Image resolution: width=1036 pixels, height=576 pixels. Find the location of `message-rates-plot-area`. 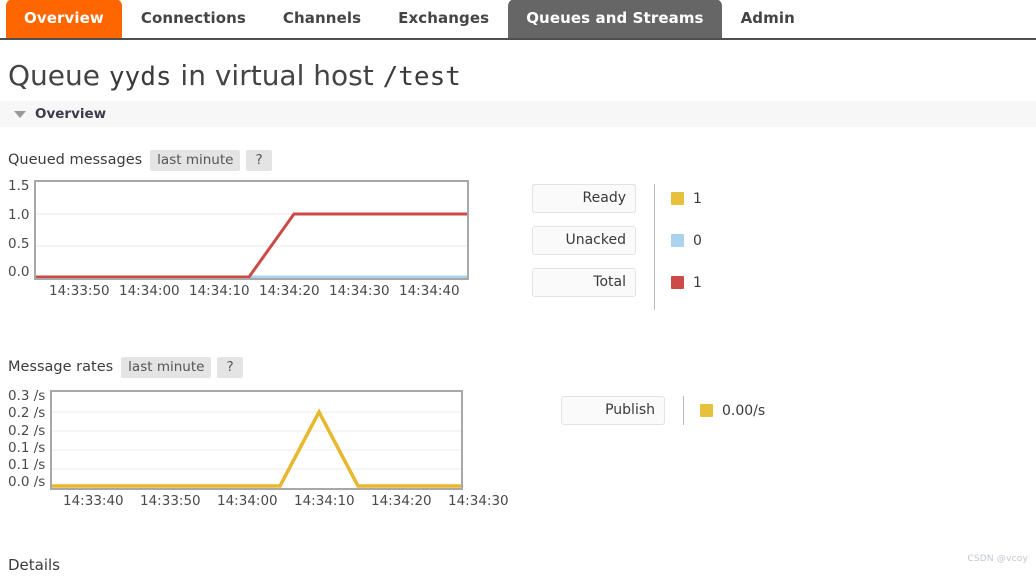

message-rates-plot-area is located at coordinates (257, 440).